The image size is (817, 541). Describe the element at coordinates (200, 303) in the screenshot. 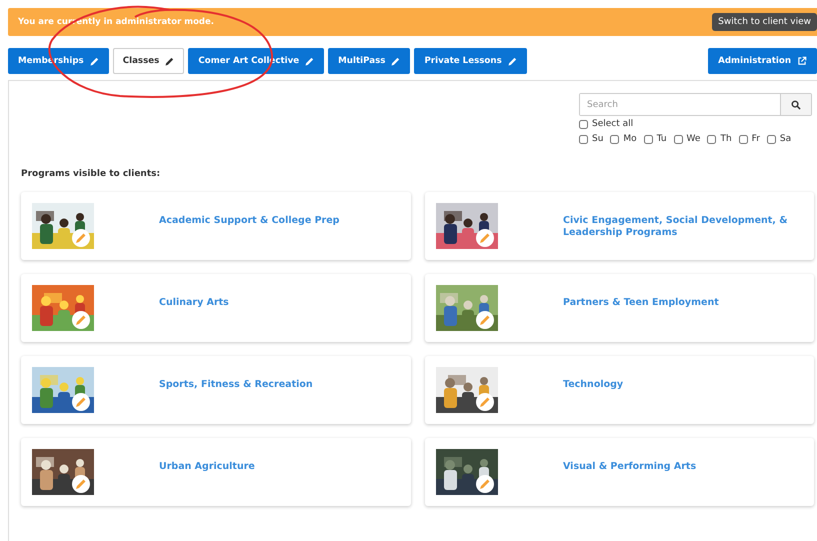

I see `program-title: Culinary Arts` at that location.